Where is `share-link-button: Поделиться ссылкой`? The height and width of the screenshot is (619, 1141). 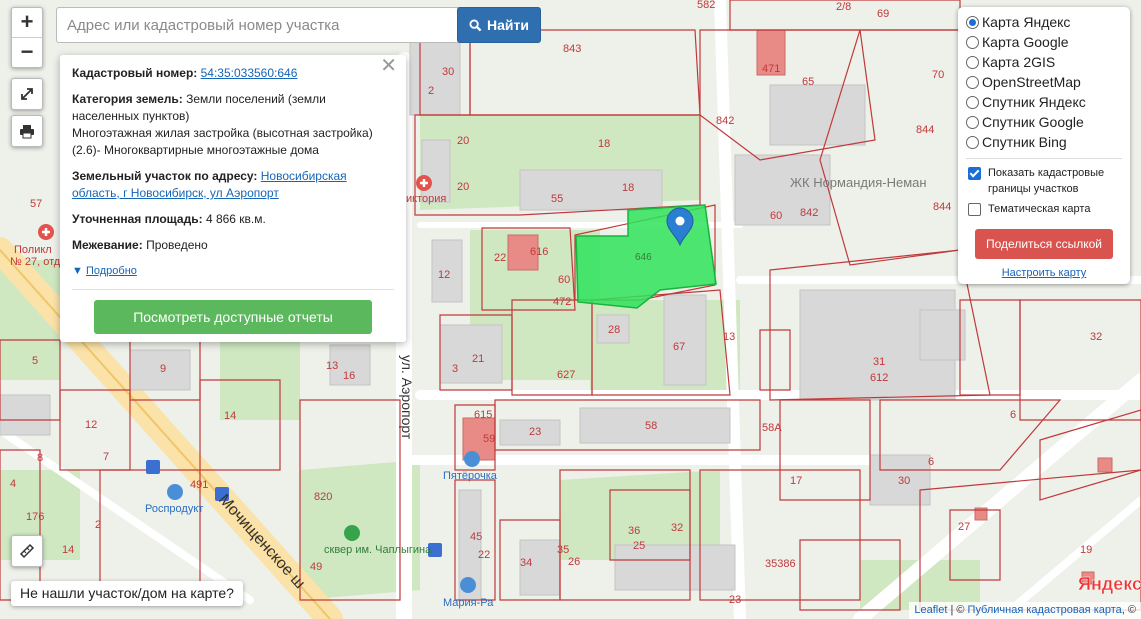
share-link-button: Поделиться ссылкой is located at coordinates (1044, 244).